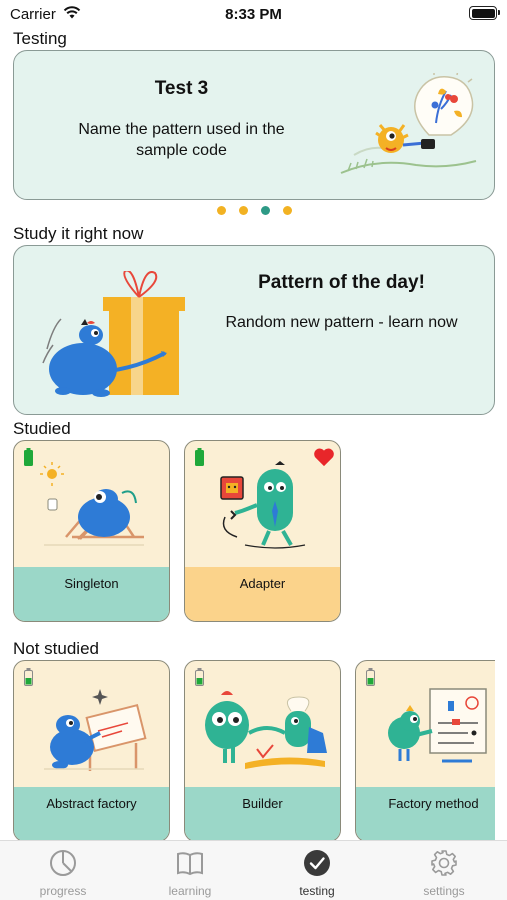 The height and width of the screenshot is (900, 507). I want to click on pattern-card-label-bar: Abstract factory, so click(91, 814).